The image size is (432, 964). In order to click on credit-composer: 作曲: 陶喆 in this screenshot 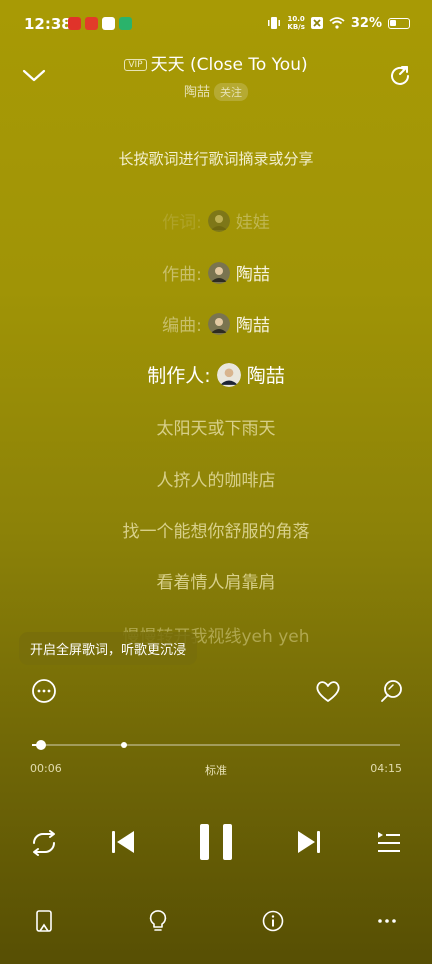, I will do `click(216, 272)`.